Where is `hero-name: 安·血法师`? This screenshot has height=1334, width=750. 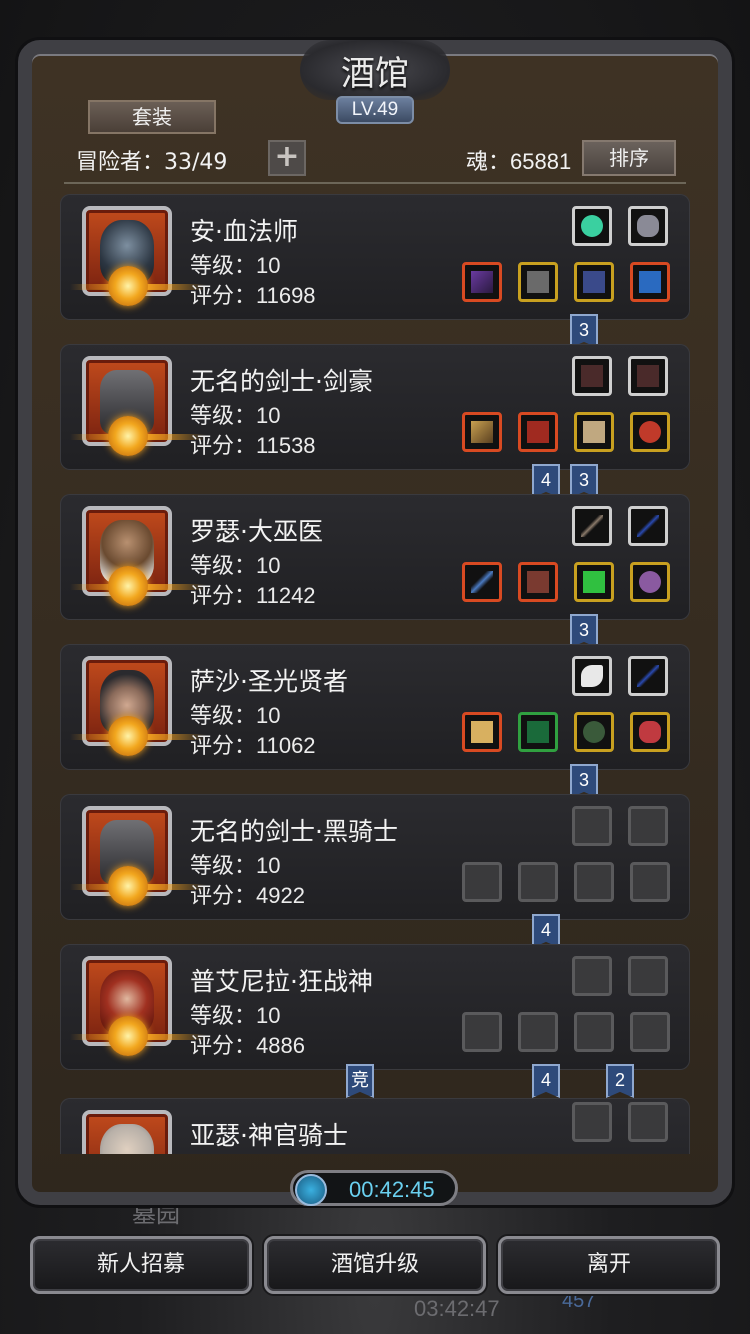
hero-name: 安·血法师 is located at coordinates (244, 231).